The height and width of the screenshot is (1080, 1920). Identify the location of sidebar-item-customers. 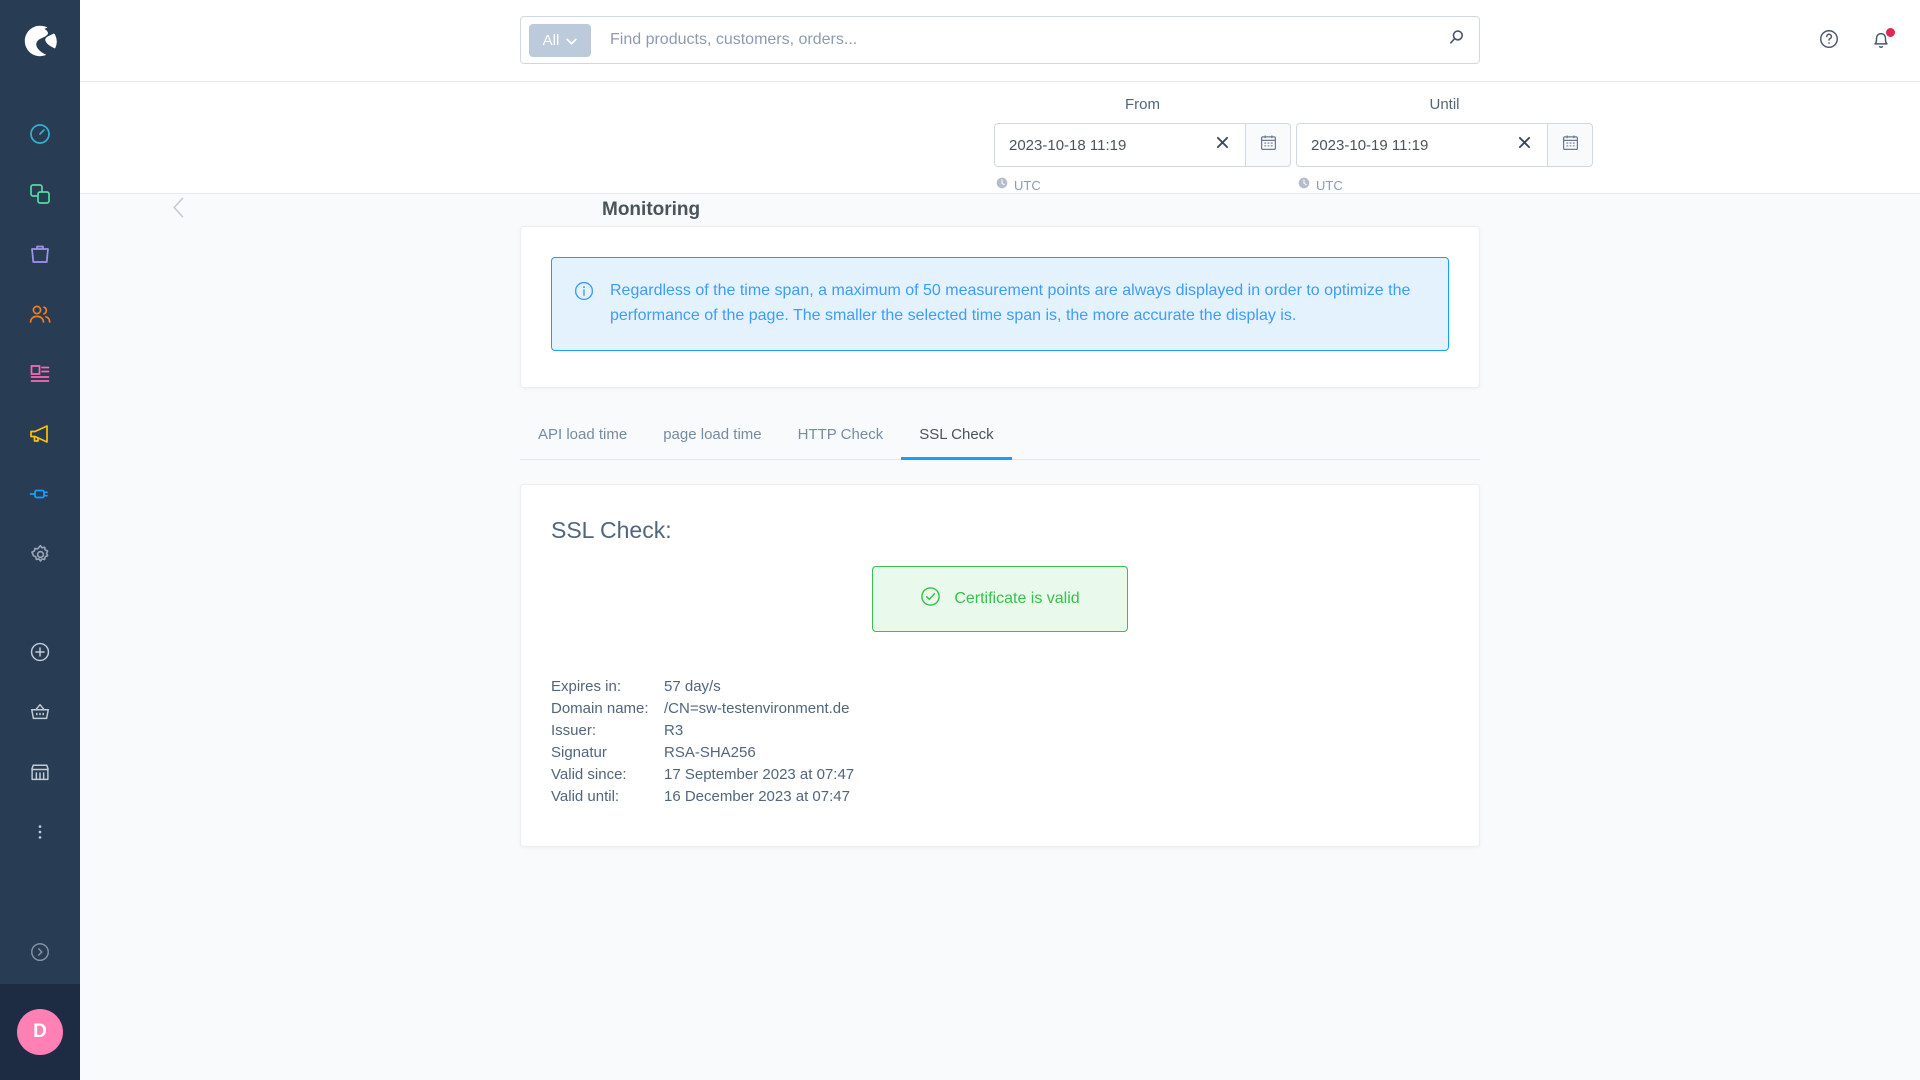
(40, 314).